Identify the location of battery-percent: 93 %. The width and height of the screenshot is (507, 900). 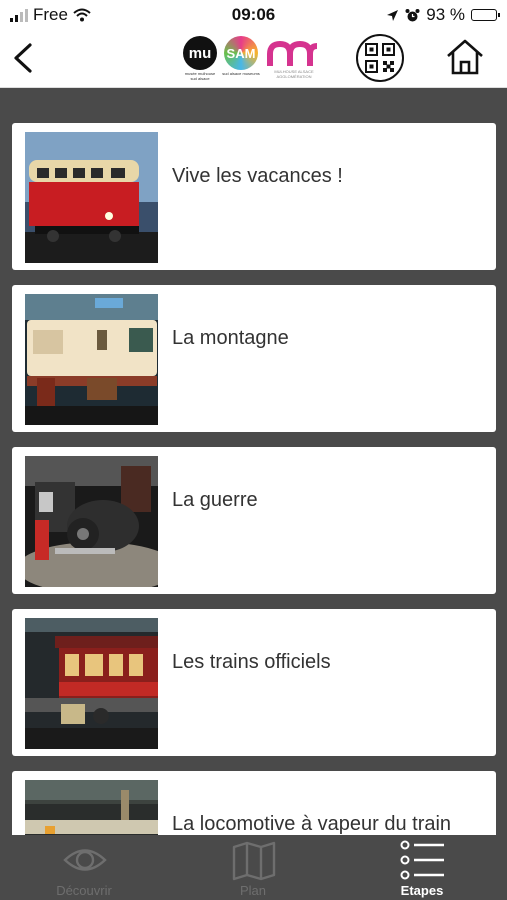
(445, 14).